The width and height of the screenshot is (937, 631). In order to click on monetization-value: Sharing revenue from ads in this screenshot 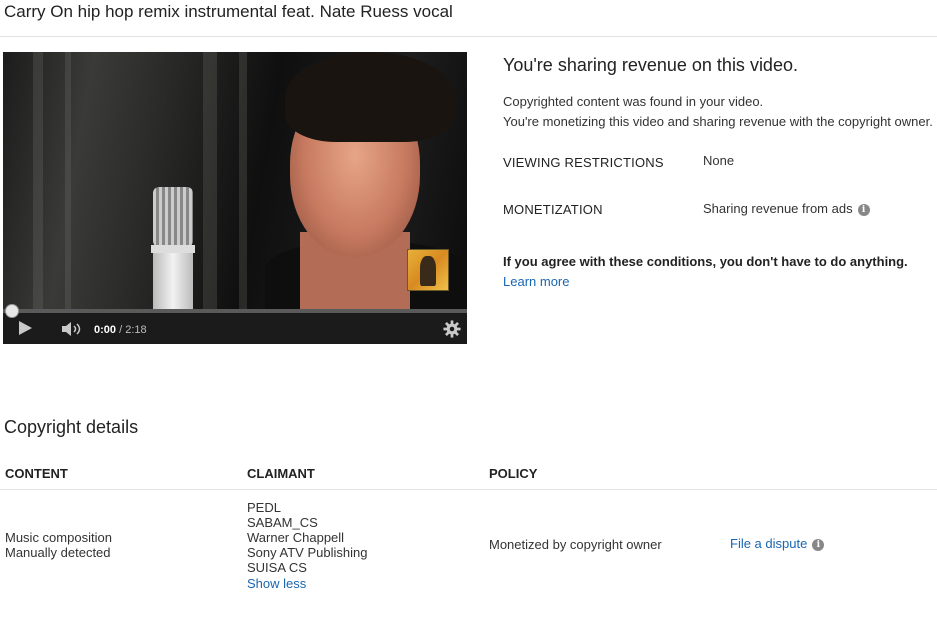, I will do `click(778, 208)`.